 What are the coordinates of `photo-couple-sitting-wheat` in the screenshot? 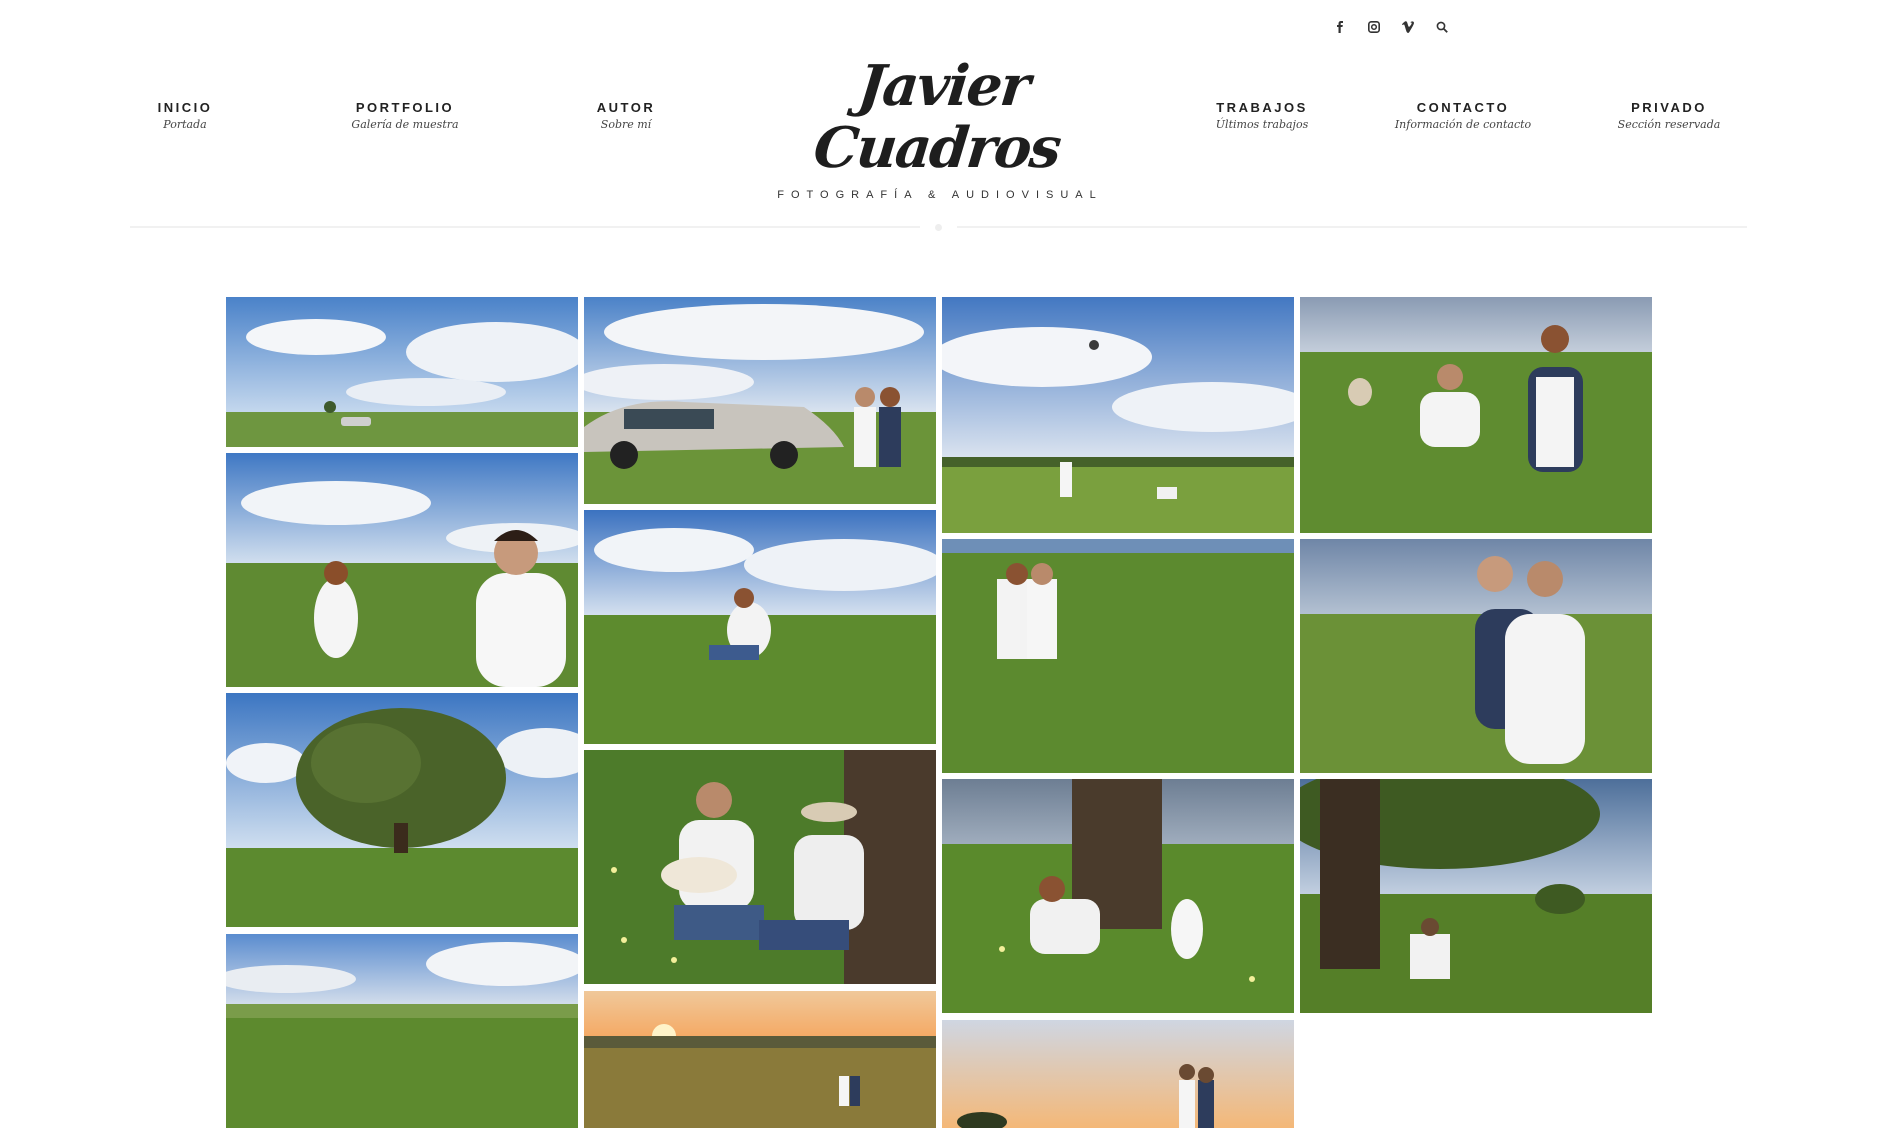 It's located at (760, 627).